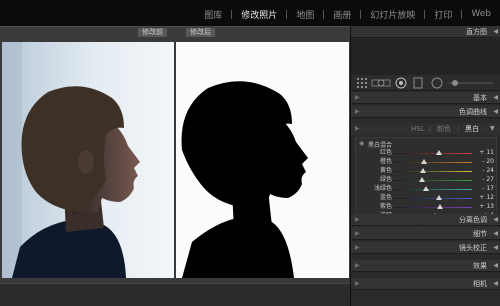 The height and width of the screenshot is (306, 500). I want to click on detail-panel-header: ▶ 细节 ◀, so click(425, 234).